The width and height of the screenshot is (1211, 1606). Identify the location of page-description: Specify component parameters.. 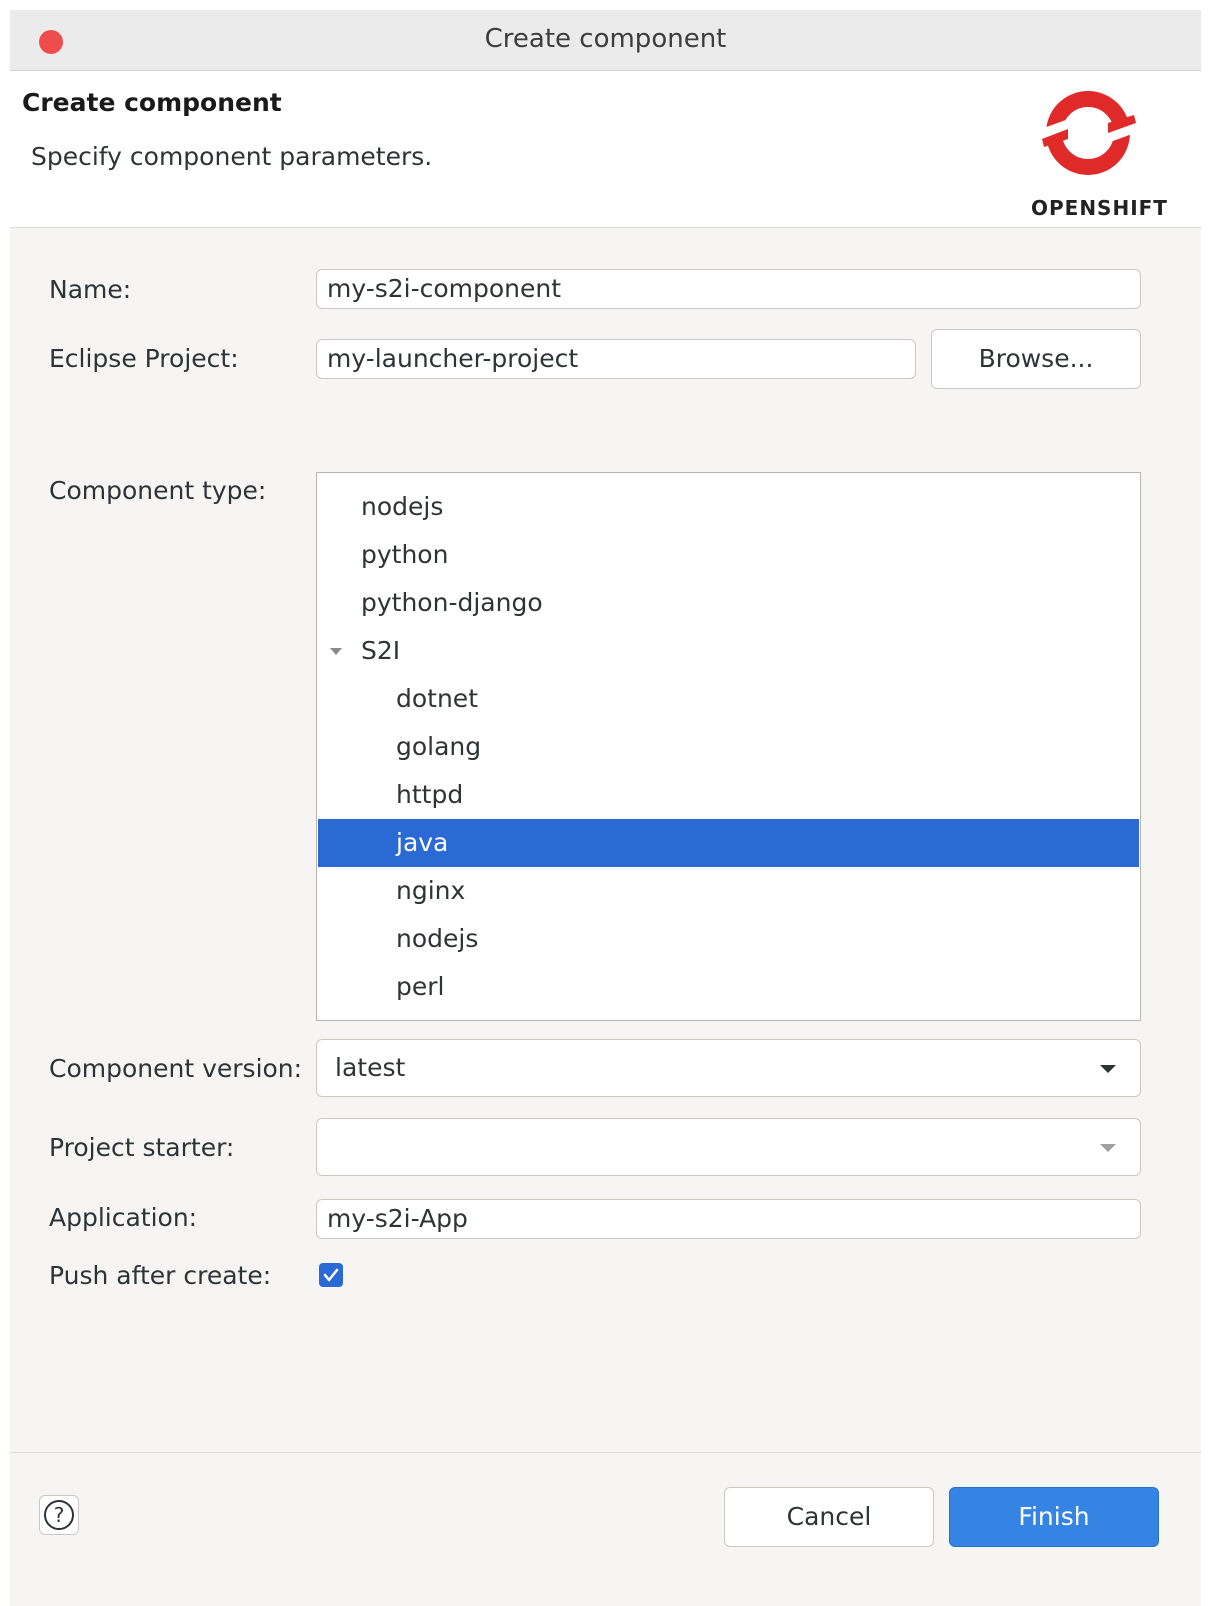
(232, 156).